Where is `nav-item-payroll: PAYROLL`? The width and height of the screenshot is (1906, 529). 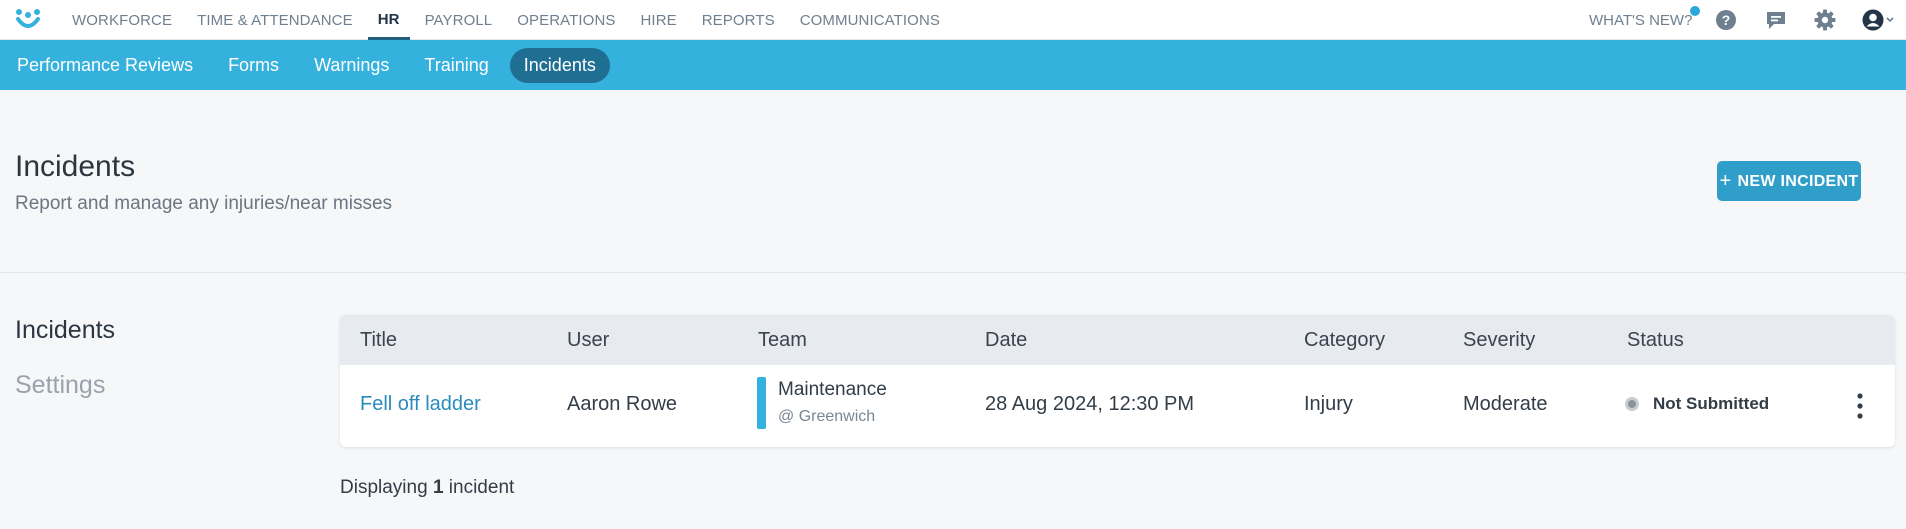
nav-item-payroll: PAYROLL is located at coordinates (459, 20).